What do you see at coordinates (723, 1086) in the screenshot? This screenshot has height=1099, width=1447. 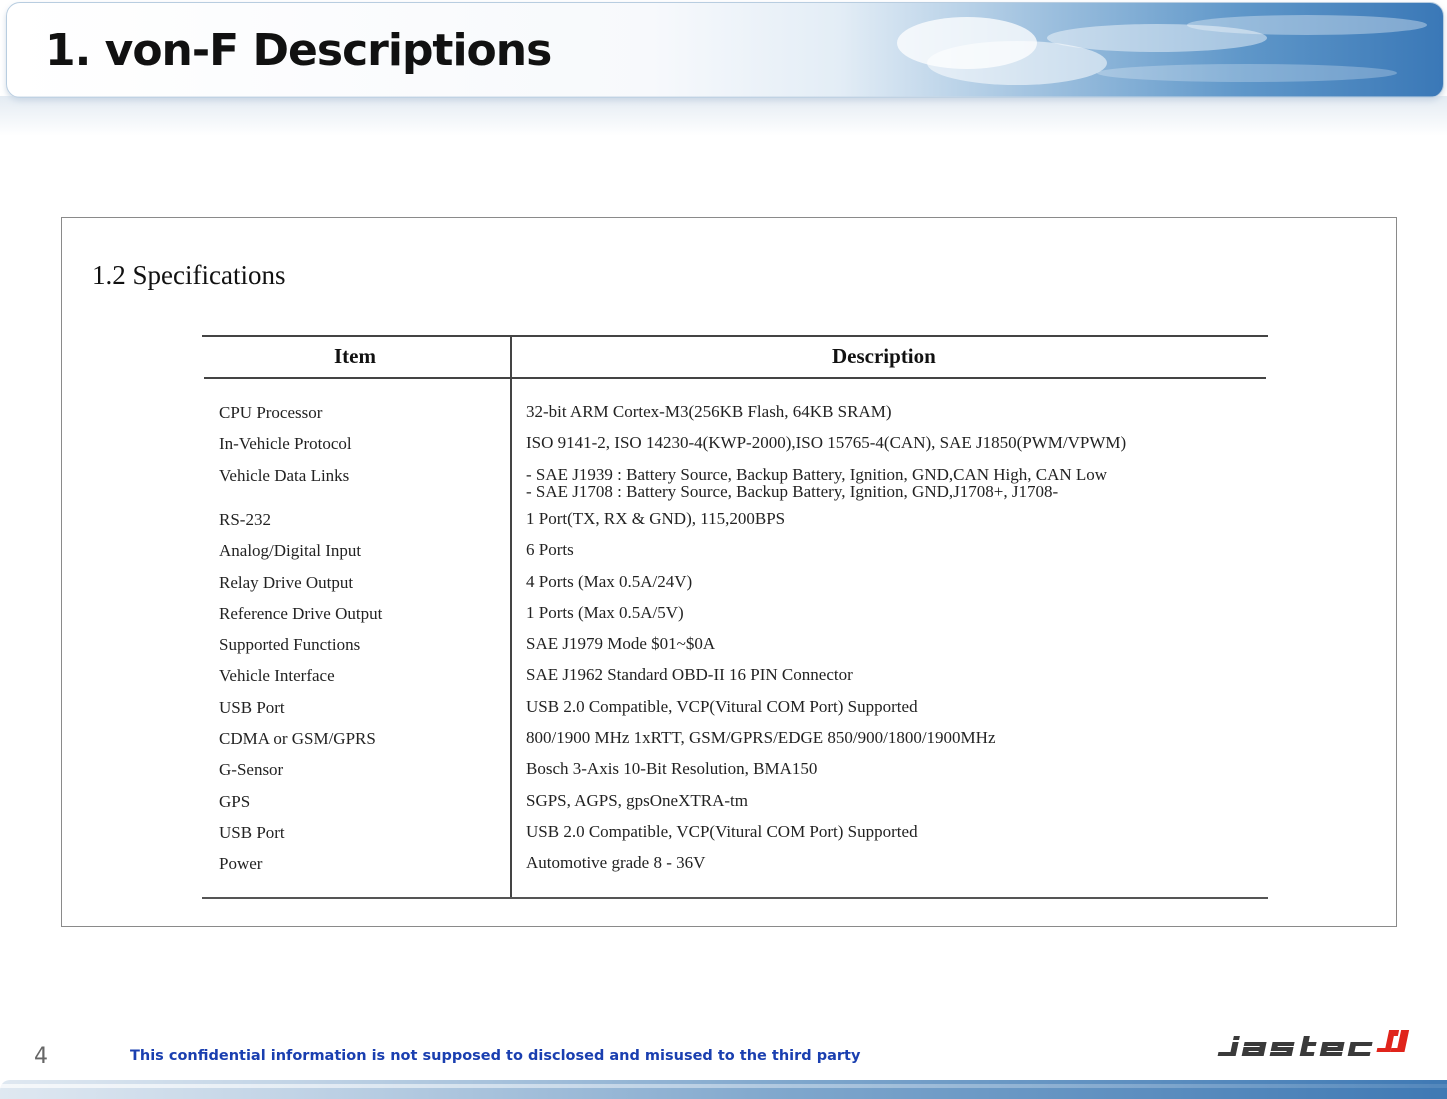 I see `footer-sheen` at bounding box center [723, 1086].